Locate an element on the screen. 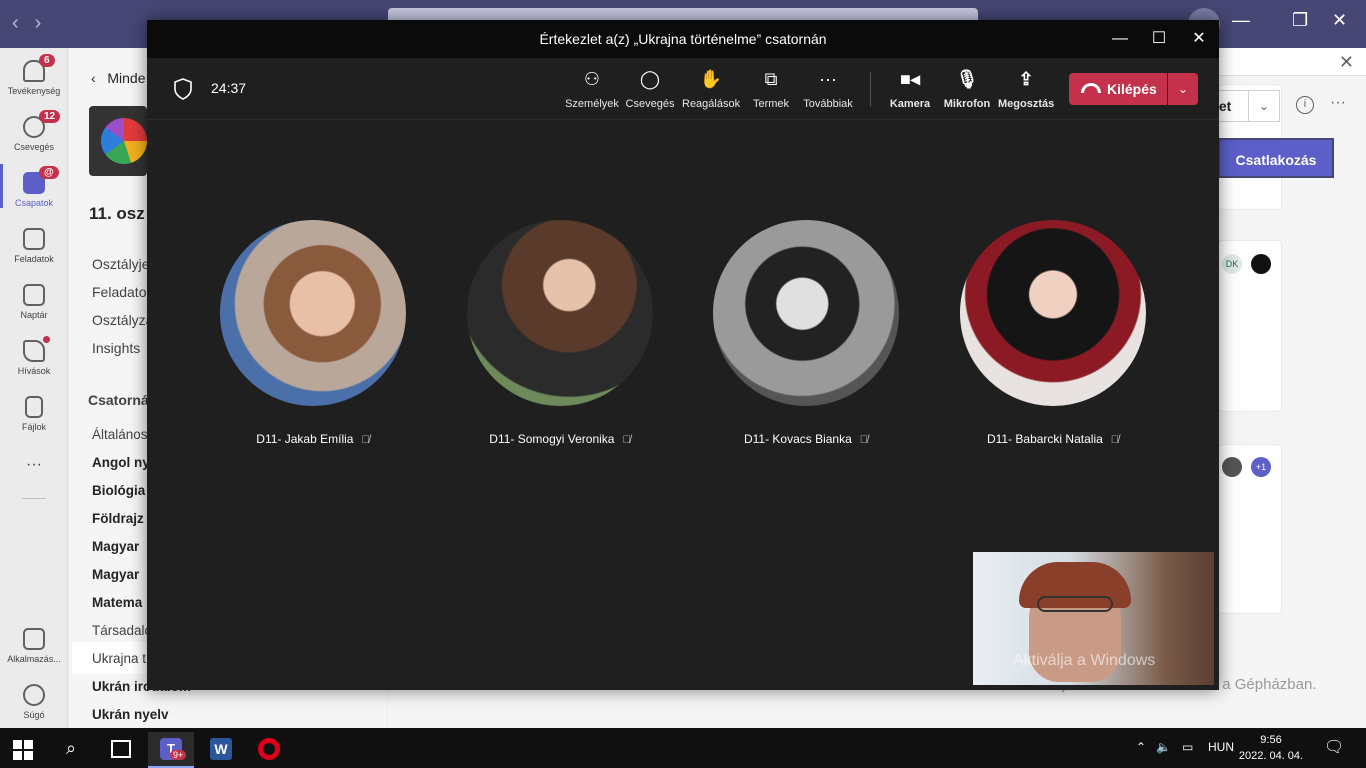 This screenshot has height=768, width=1366. opera-icon is located at coordinates (269, 749).